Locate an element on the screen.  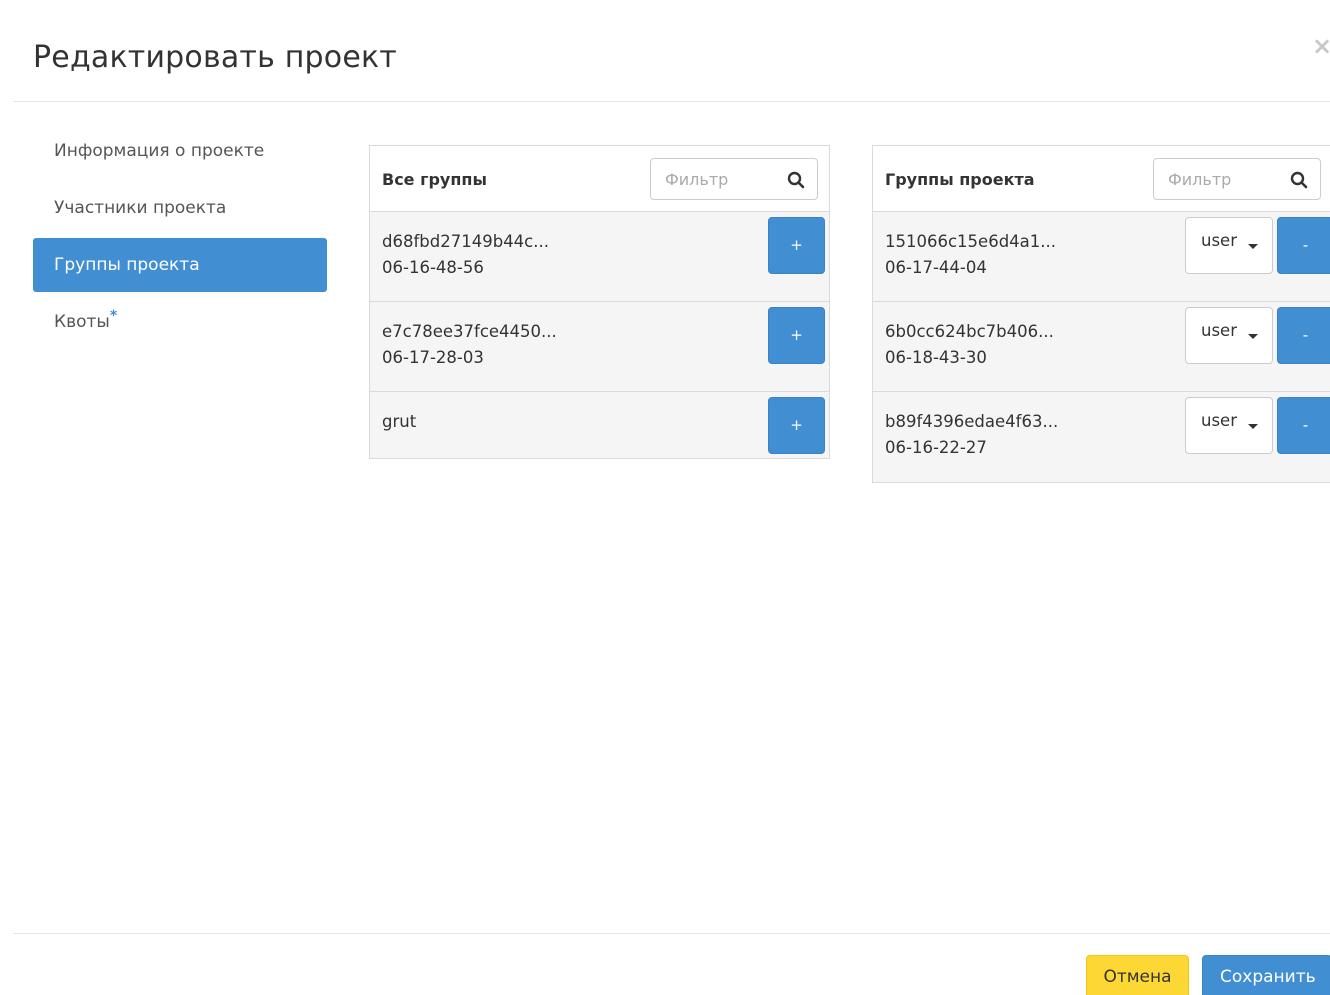
available-group-row: grut + is located at coordinates (599, 425).